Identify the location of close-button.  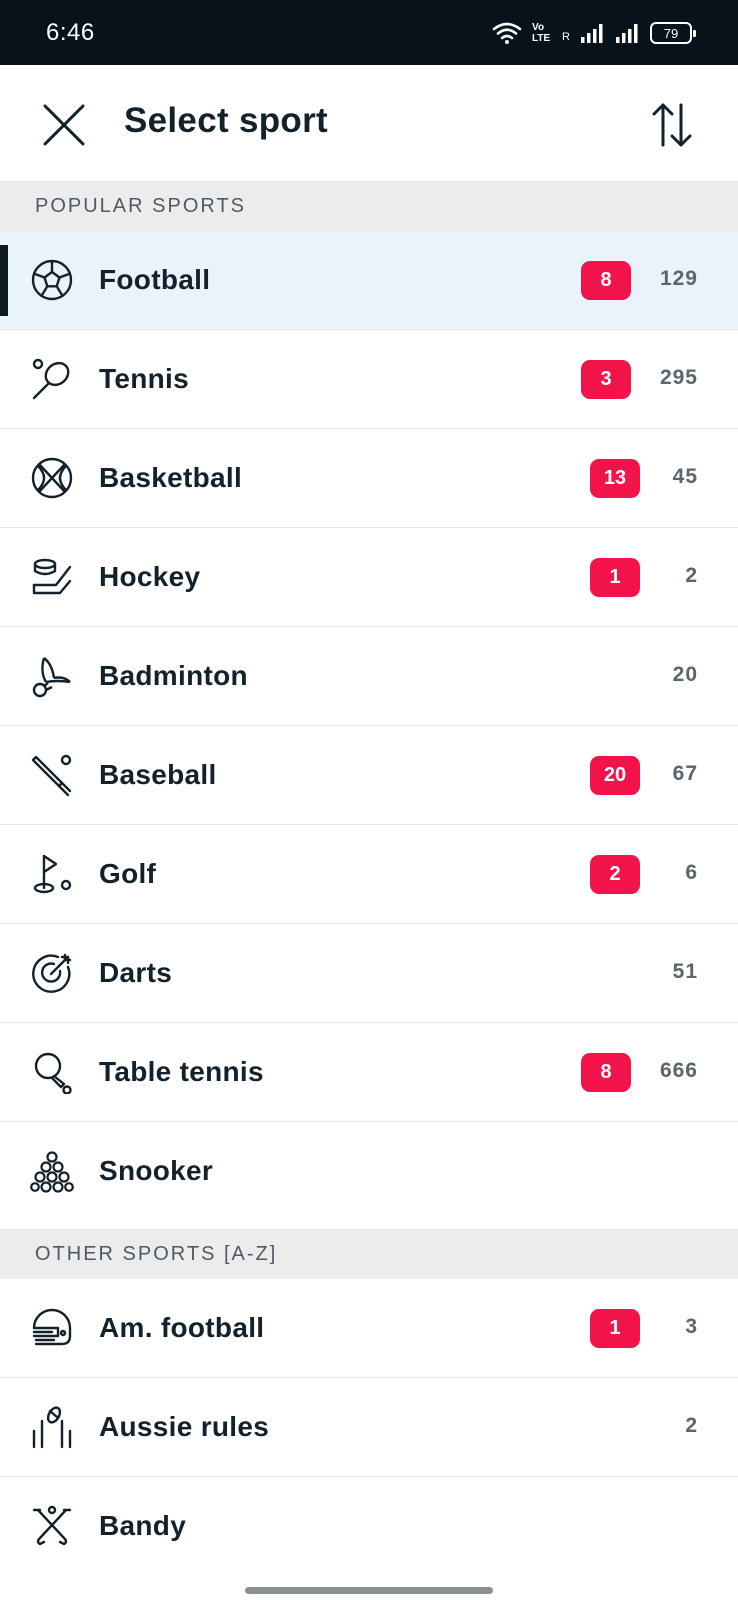
(64, 125).